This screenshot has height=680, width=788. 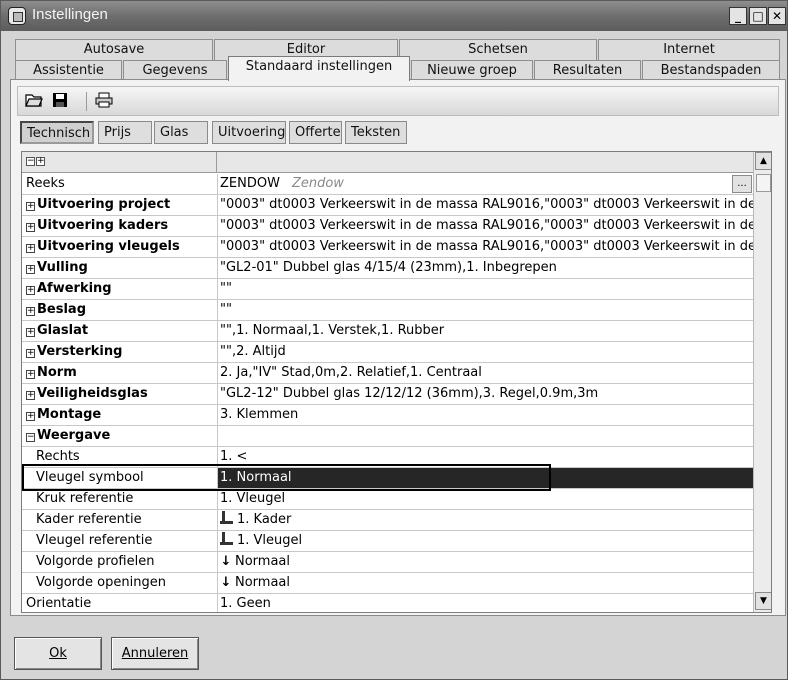 I want to click on property-value-text: 3. Klemmen, so click(x=259, y=414).